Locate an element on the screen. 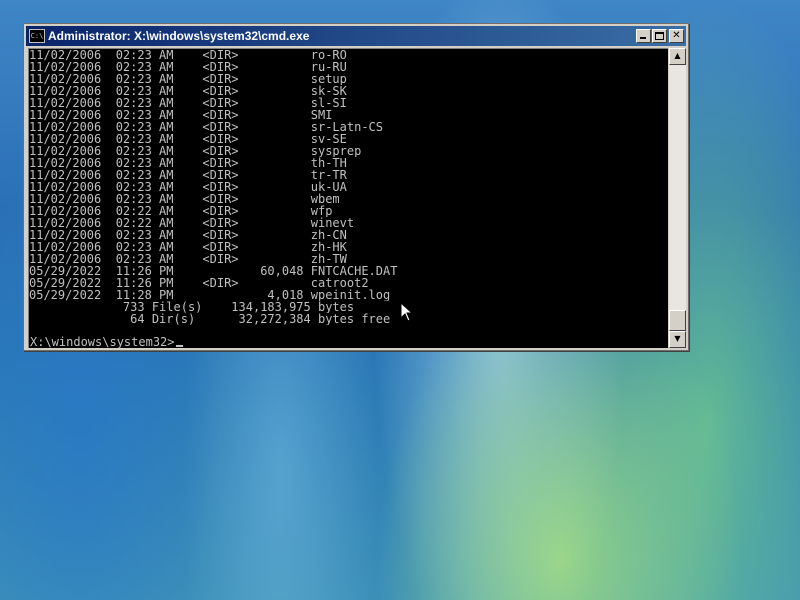 The image size is (800, 600). console-line: 11/02/2006 02:23 AM <DIR> zh-TW is located at coordinates (188, 259).